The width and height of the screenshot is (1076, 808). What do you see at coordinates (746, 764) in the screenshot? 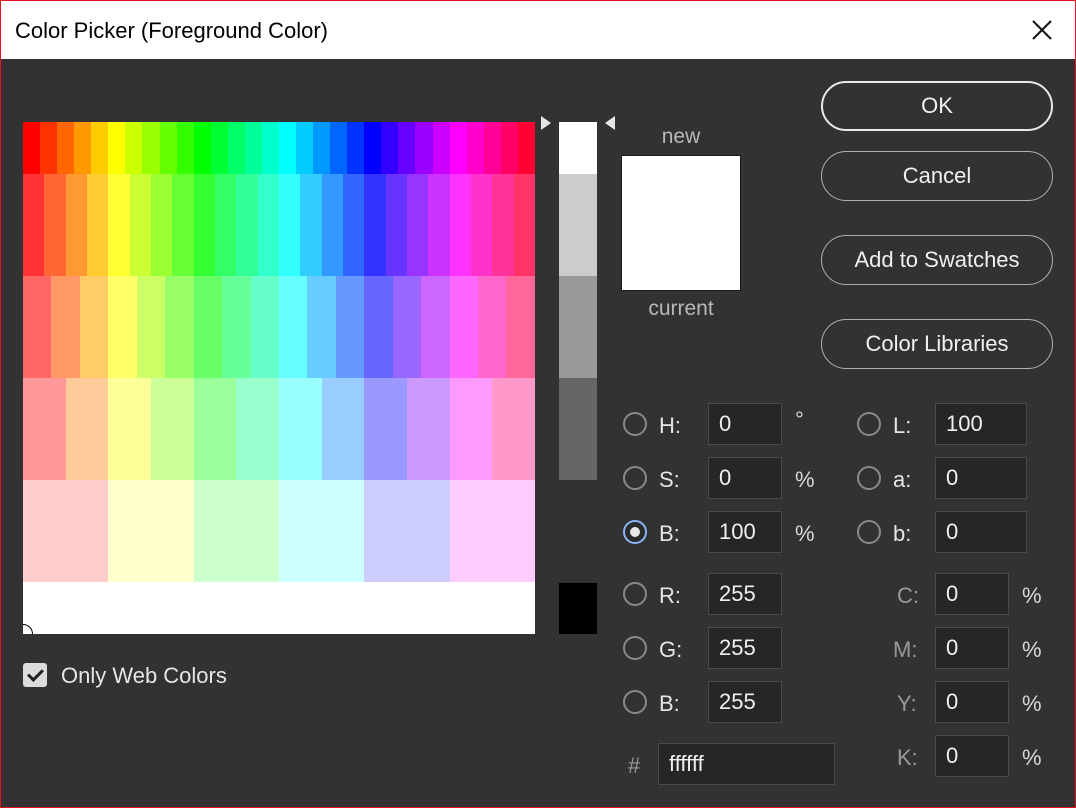
I see `input-hex: ffffff` at bounding box center [746, 764].